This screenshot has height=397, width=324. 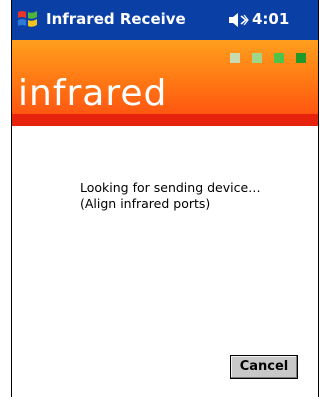 I want to click on cancel-button: Cancel, so click(x=264, y=367).